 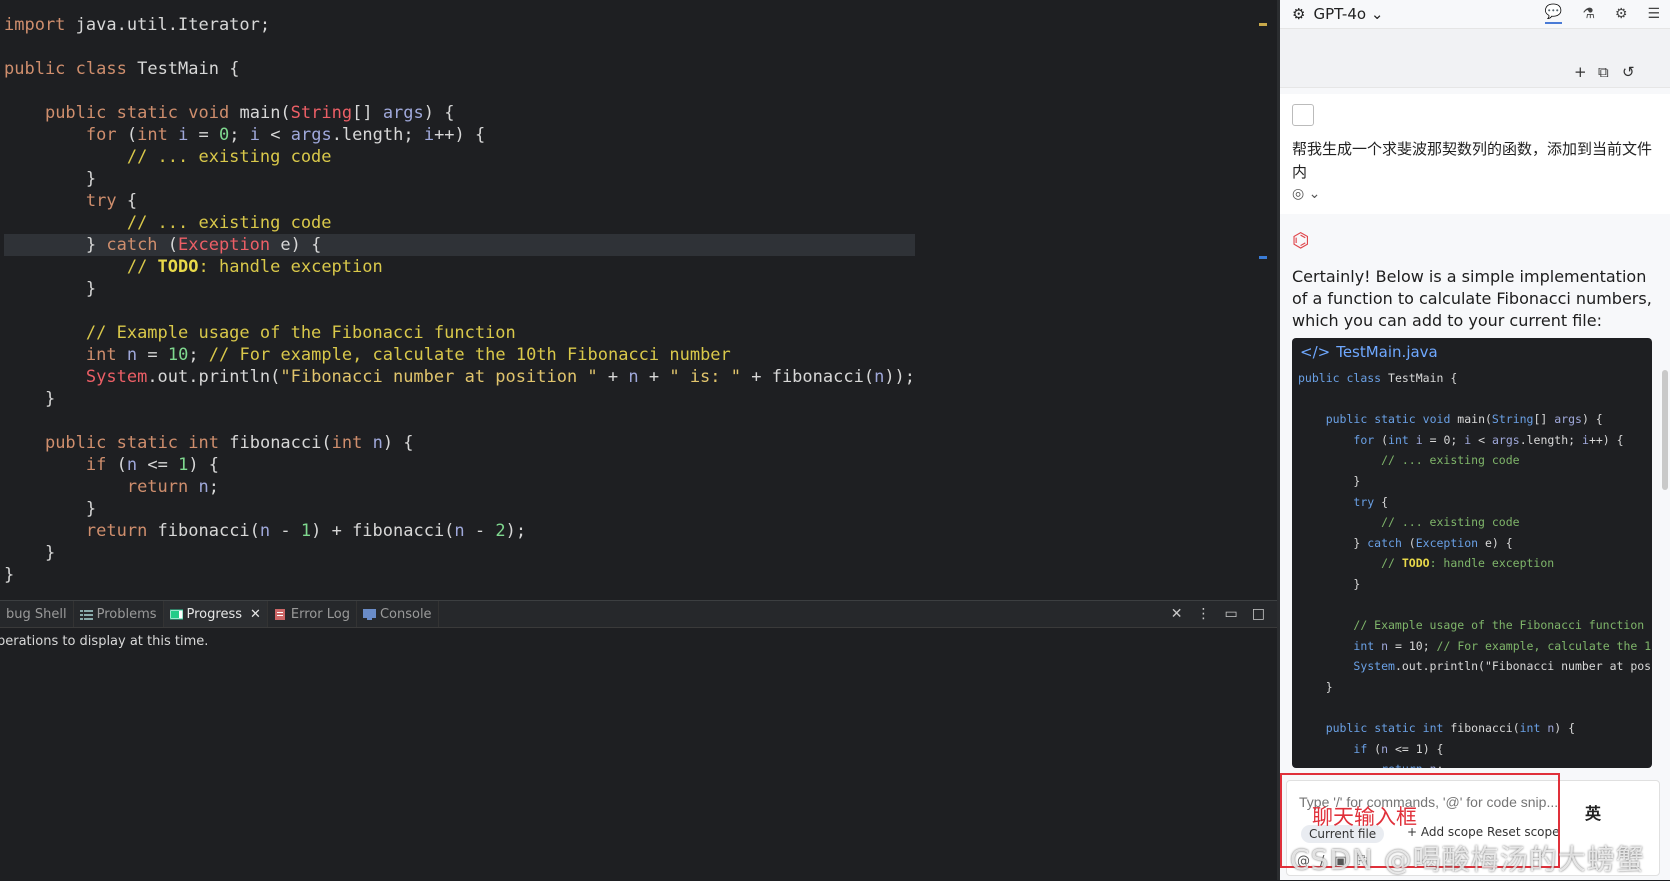 I want to click on tab-console: Console, so click(x=398, y=614).